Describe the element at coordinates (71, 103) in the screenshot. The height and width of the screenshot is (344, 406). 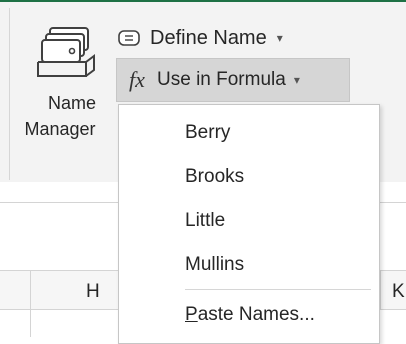
I see `name-manager-label-line1: Name` at that location.